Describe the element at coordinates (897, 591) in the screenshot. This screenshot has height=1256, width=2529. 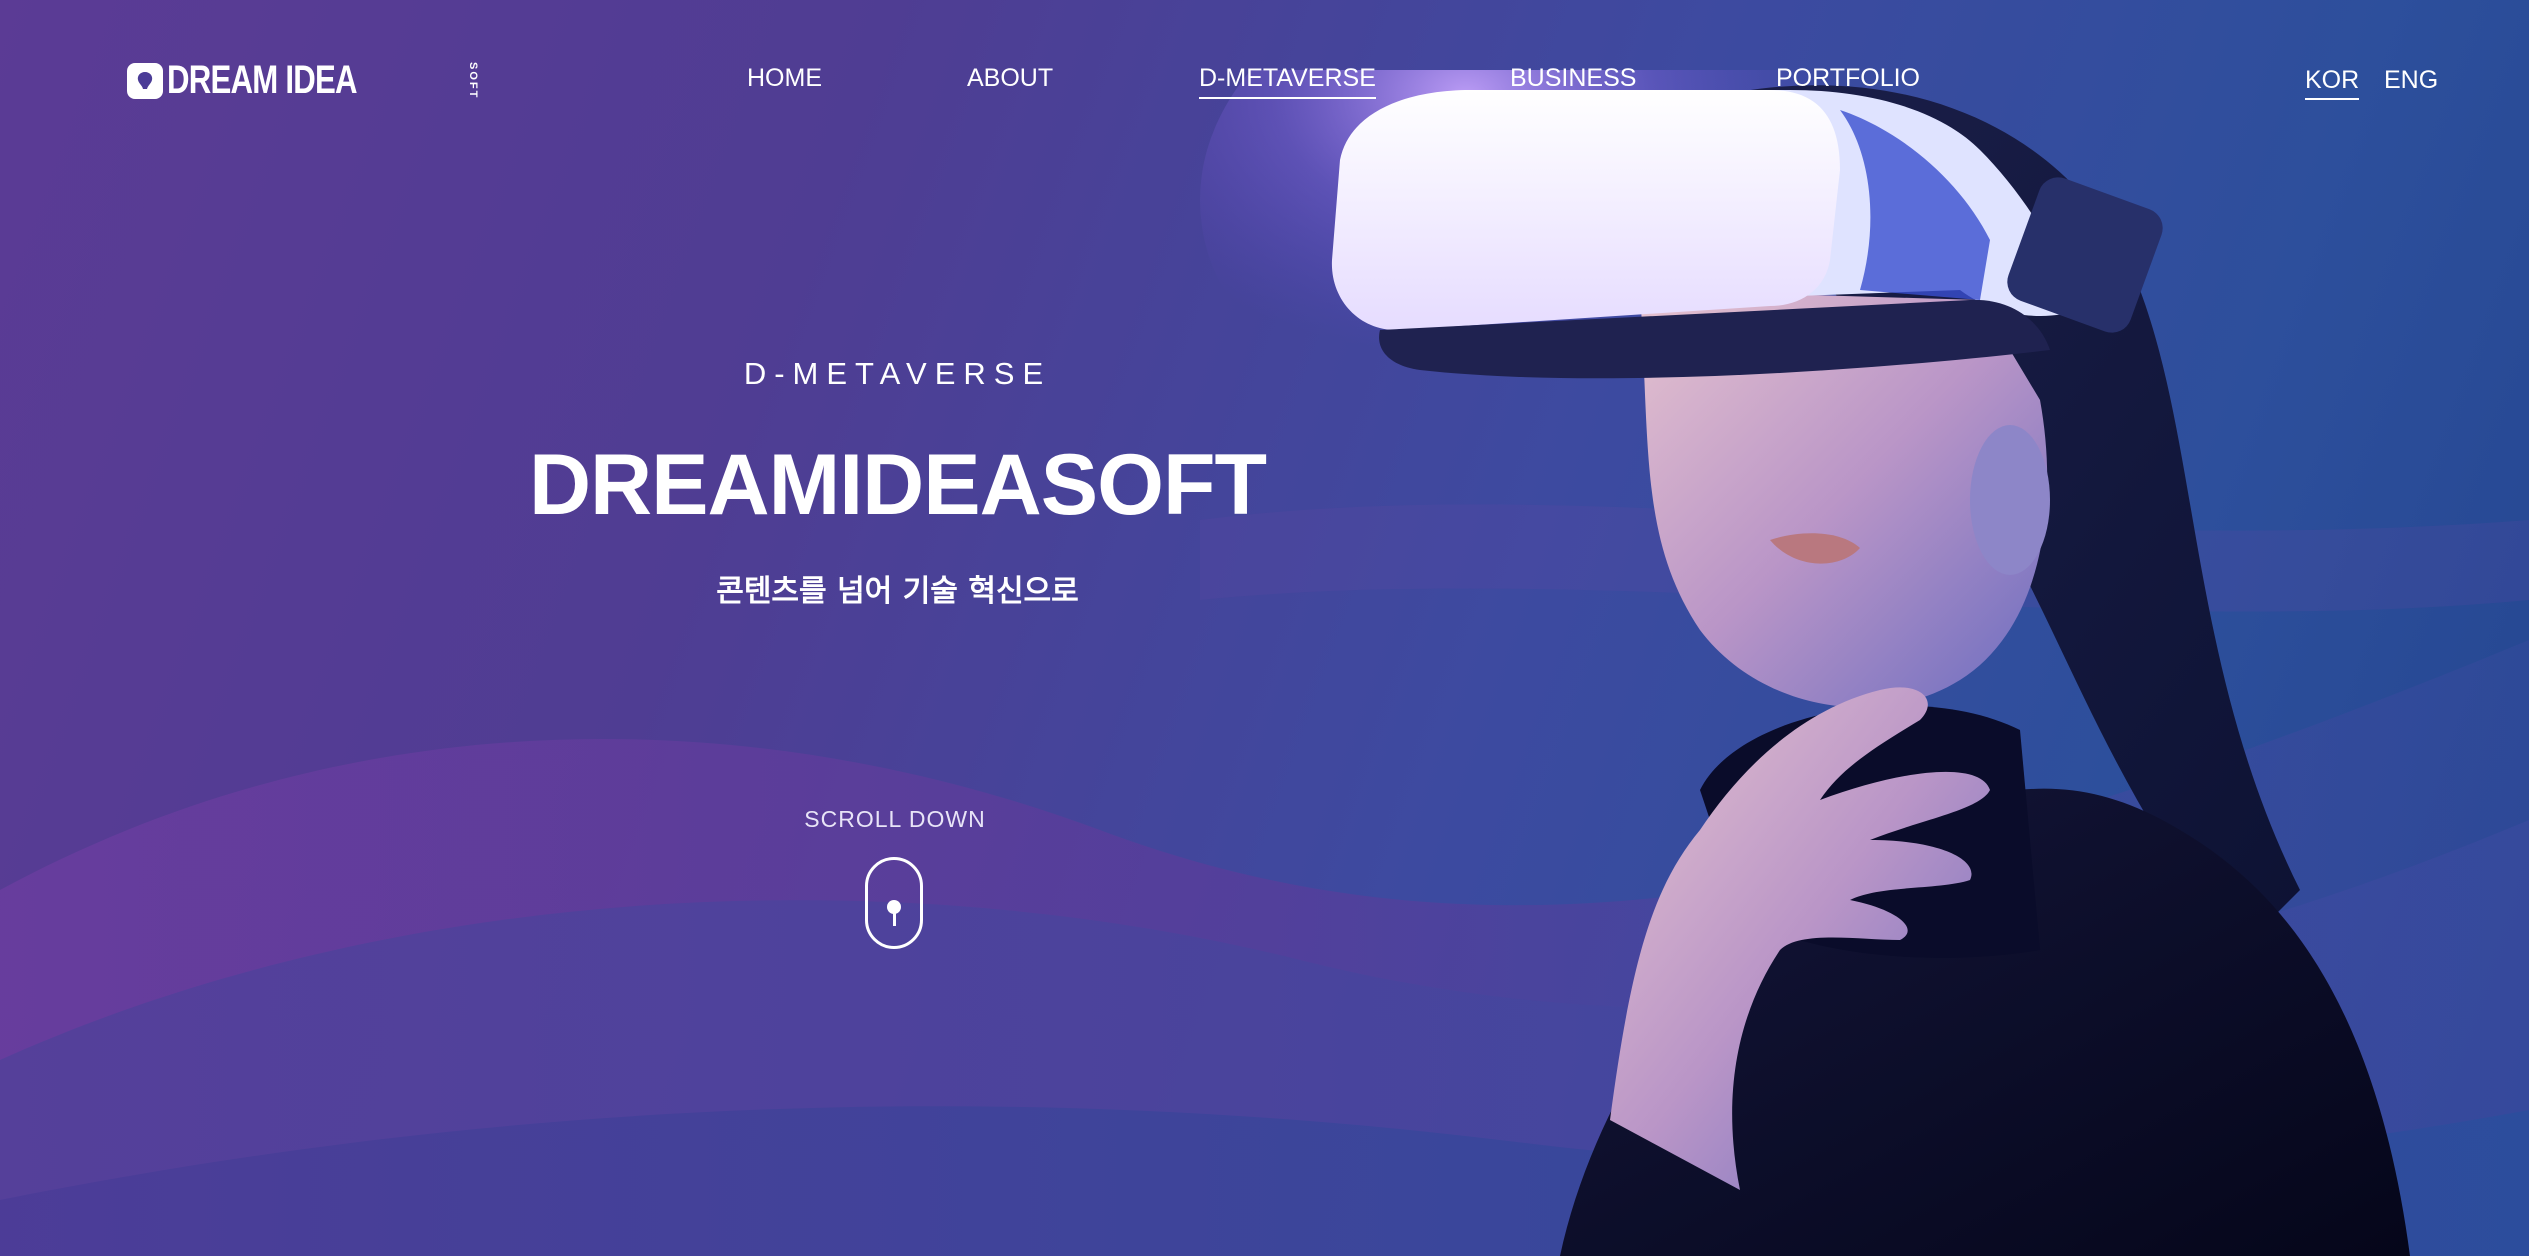
I see `hero-subline: 콘텐츠를 넘어 기술 혁신으로` at that location.